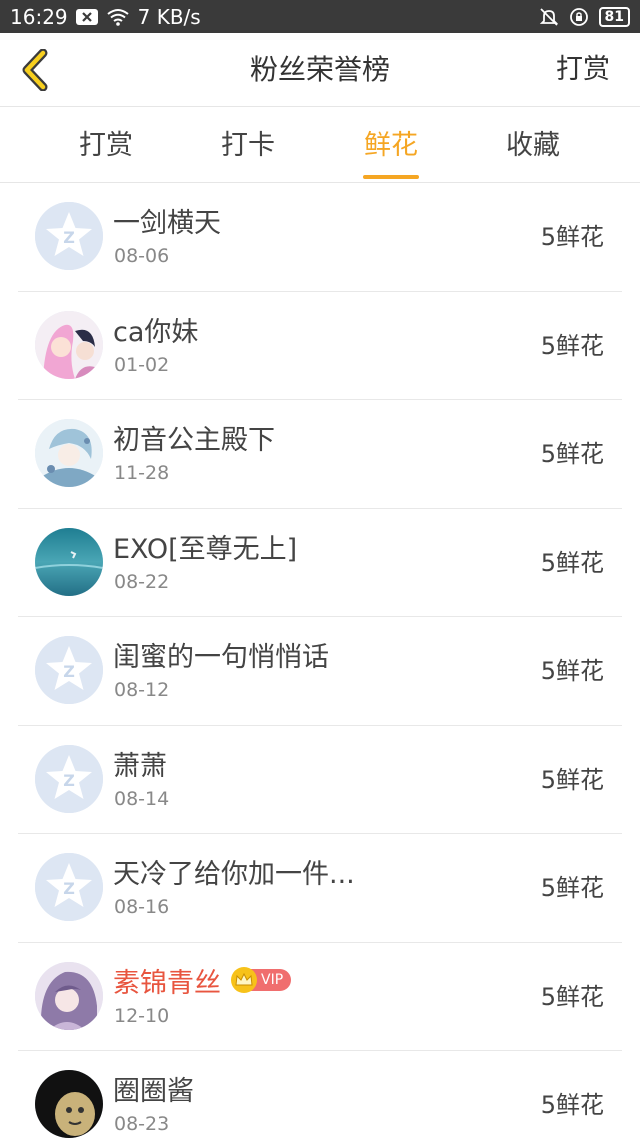 This screenshot has width=640, height=1138. Describe the element at coordinates (320, 237) in the screenshot. I see `list-item: Z 一剑横天 08-06 5鲜花` at that location.